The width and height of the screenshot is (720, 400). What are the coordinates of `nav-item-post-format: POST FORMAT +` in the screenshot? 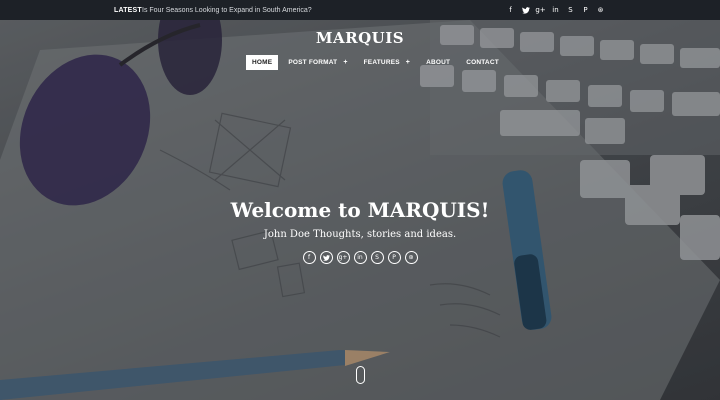 It's located at (317, 62).